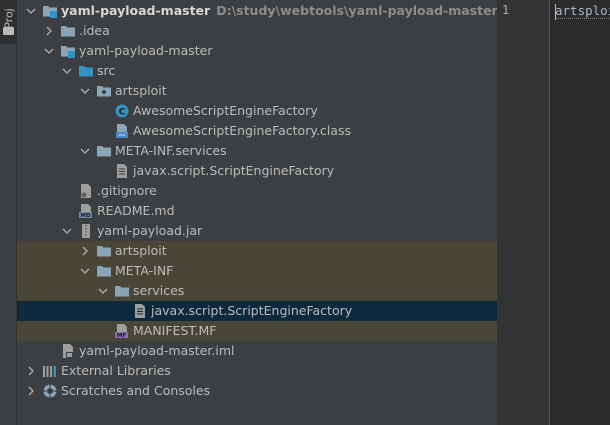  Describe the element at coordinates (127, 190) in the screenshot. I see `gitignore-label: .gitignore` at that location.